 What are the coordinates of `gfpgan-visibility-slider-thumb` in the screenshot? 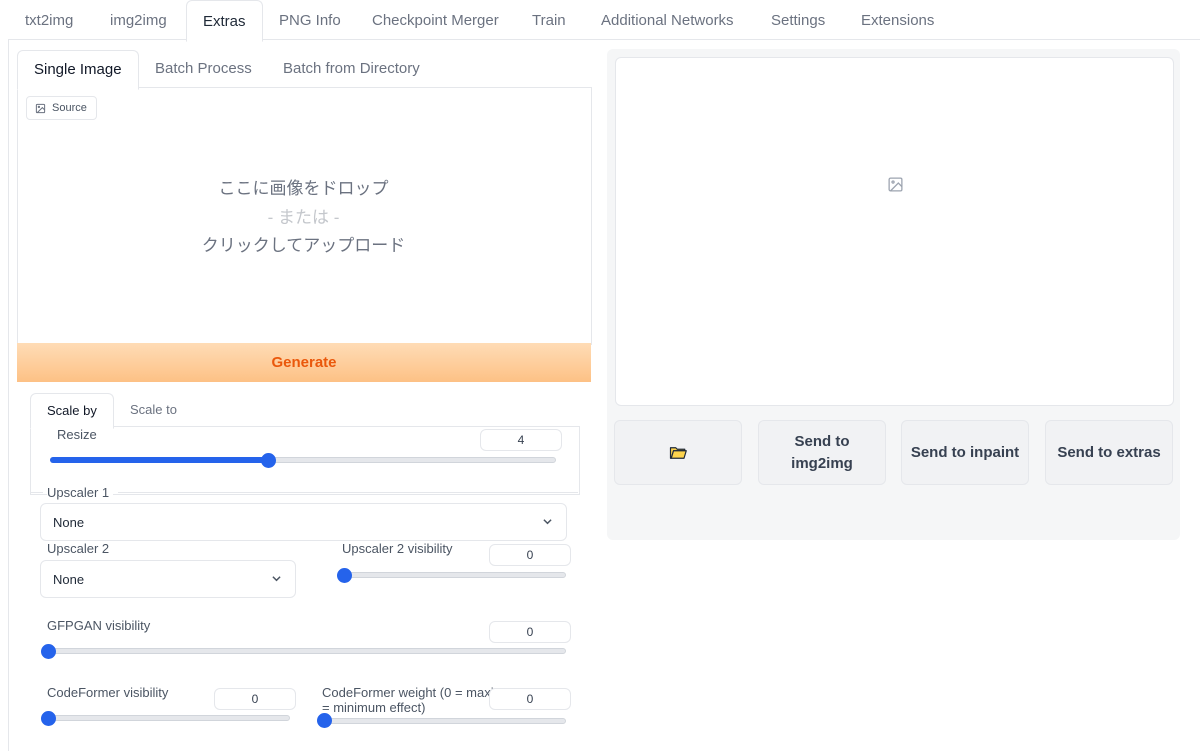 It's located at (48, 651).